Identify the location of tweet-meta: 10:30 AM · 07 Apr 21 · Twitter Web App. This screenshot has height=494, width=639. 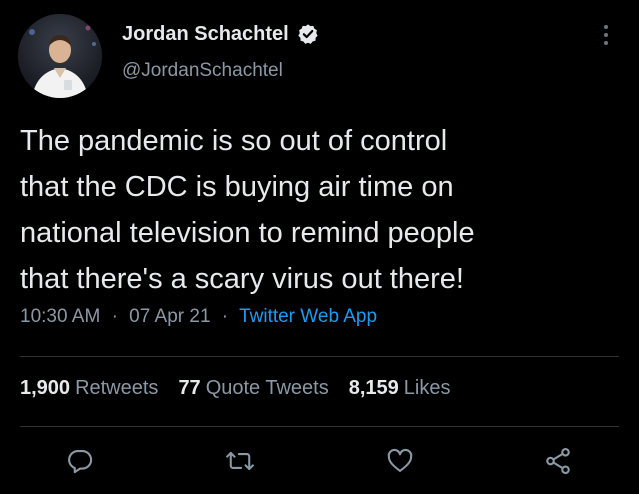
(198, 317).